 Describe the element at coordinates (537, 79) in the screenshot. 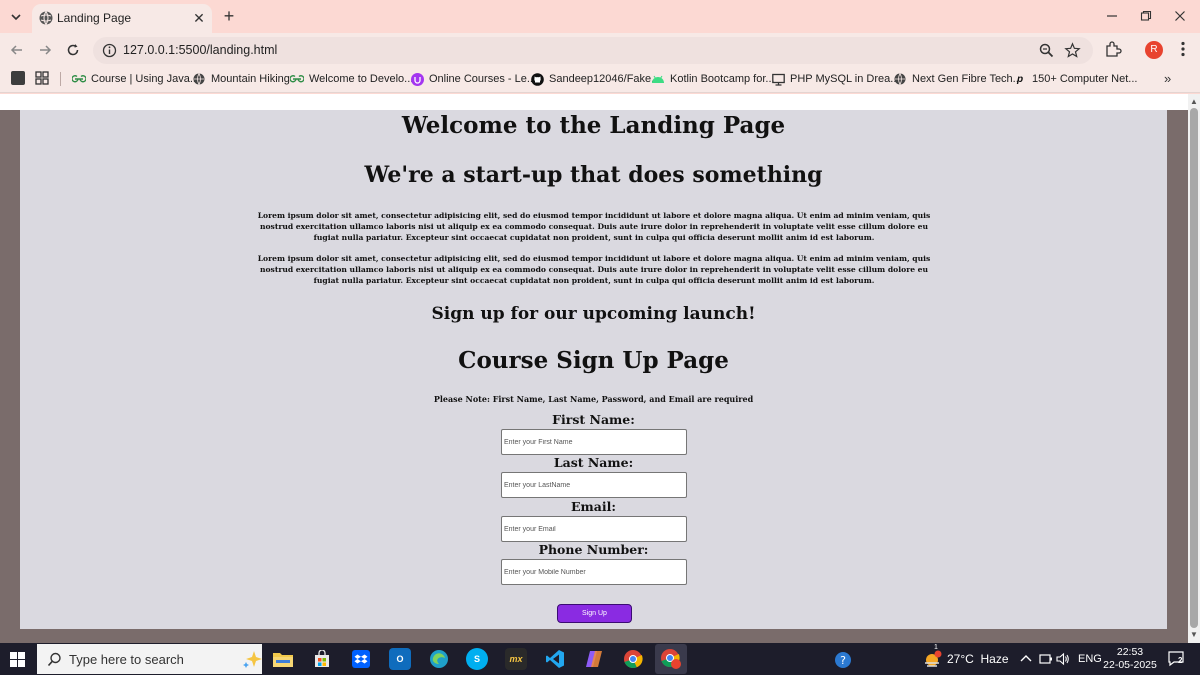

I see `github-icon` at that location.